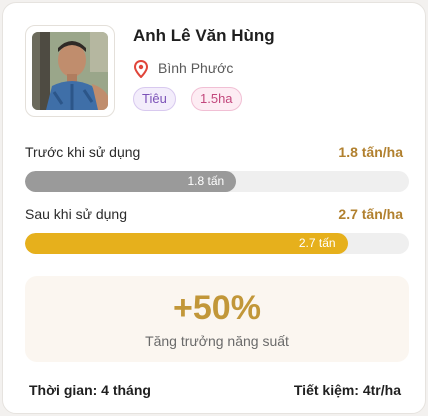 The image size is (428, 416). What do you see at coordinates (217, 308) in the screenshot?
I see `growth-percentage: +50%` at bounding box center [217, 308].